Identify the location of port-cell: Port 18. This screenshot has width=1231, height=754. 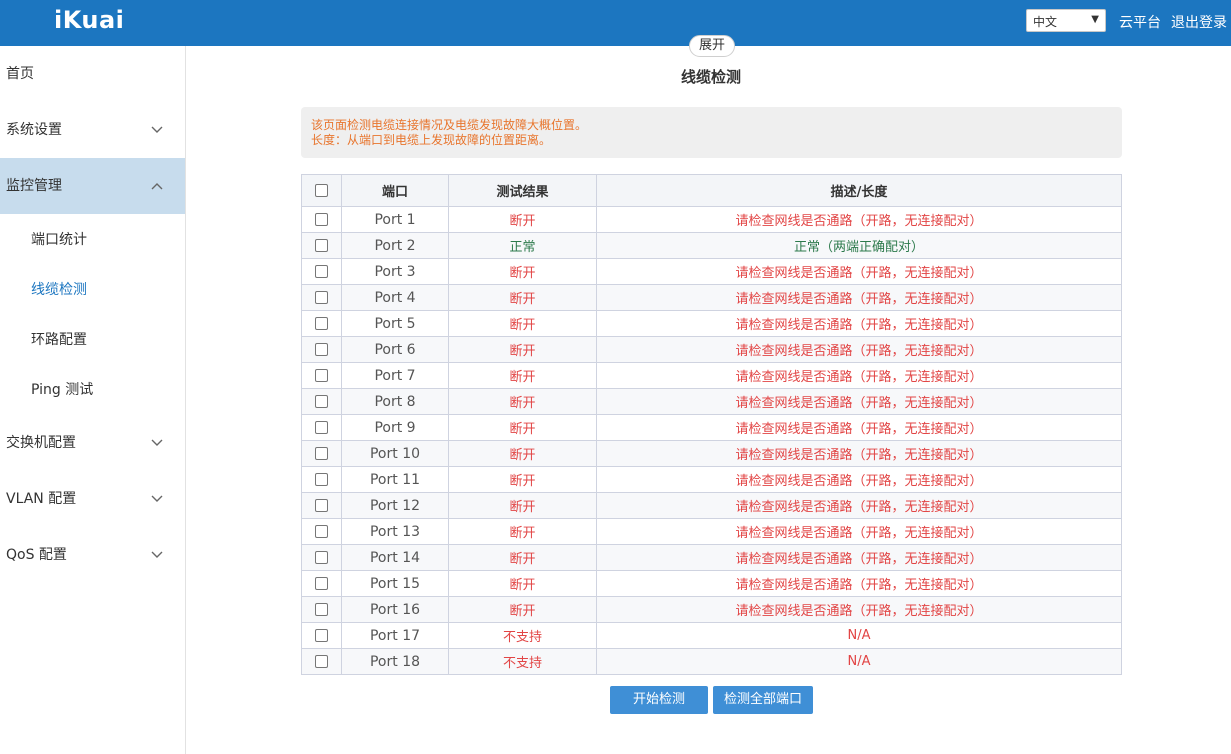
(395, 661).